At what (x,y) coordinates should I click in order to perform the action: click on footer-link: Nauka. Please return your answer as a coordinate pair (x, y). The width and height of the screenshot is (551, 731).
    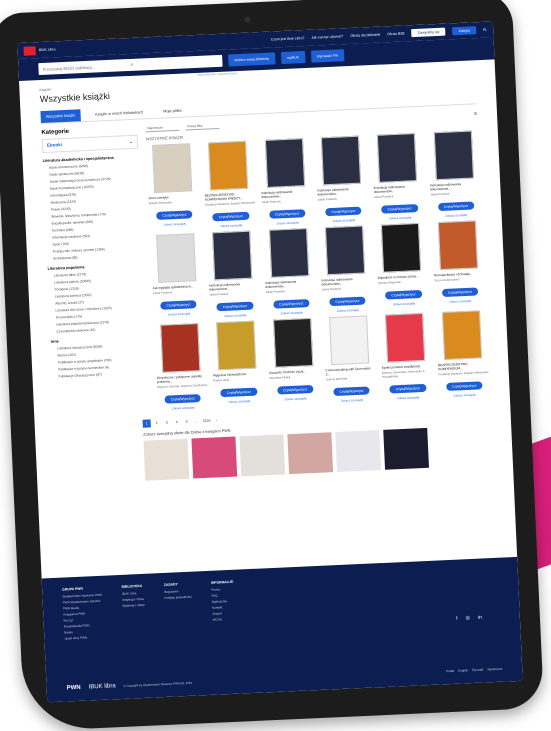
    Looking at the image, I should click on (84, 631).